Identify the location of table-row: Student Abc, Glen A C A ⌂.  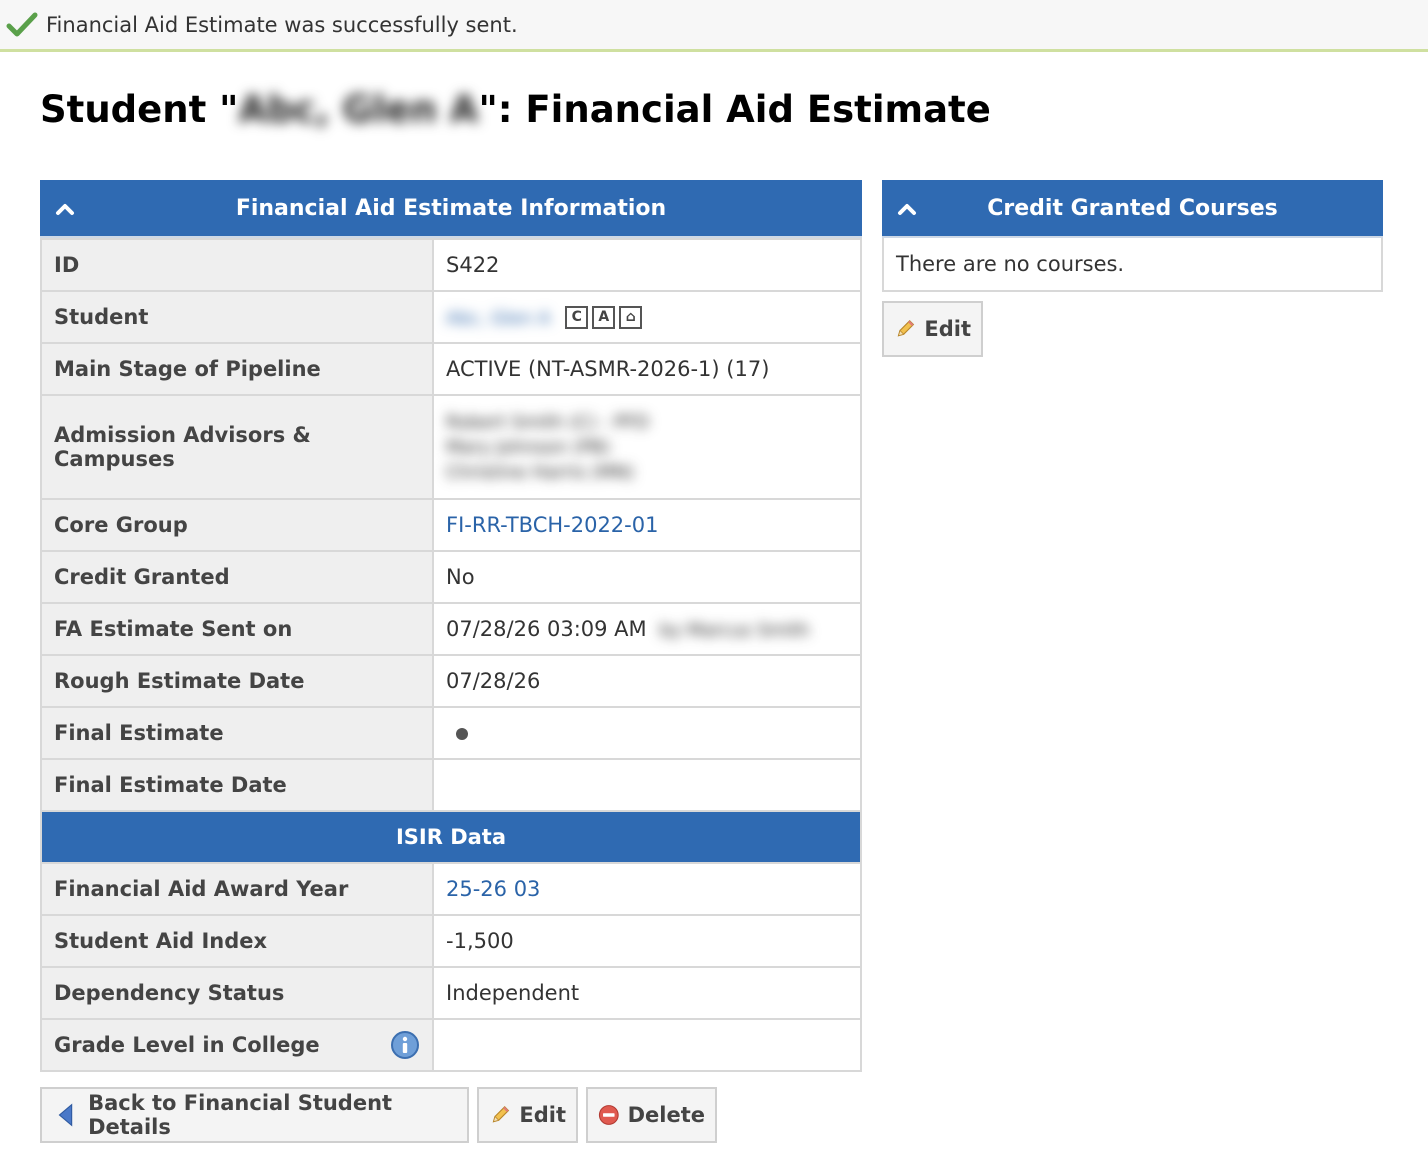
(451, 317).